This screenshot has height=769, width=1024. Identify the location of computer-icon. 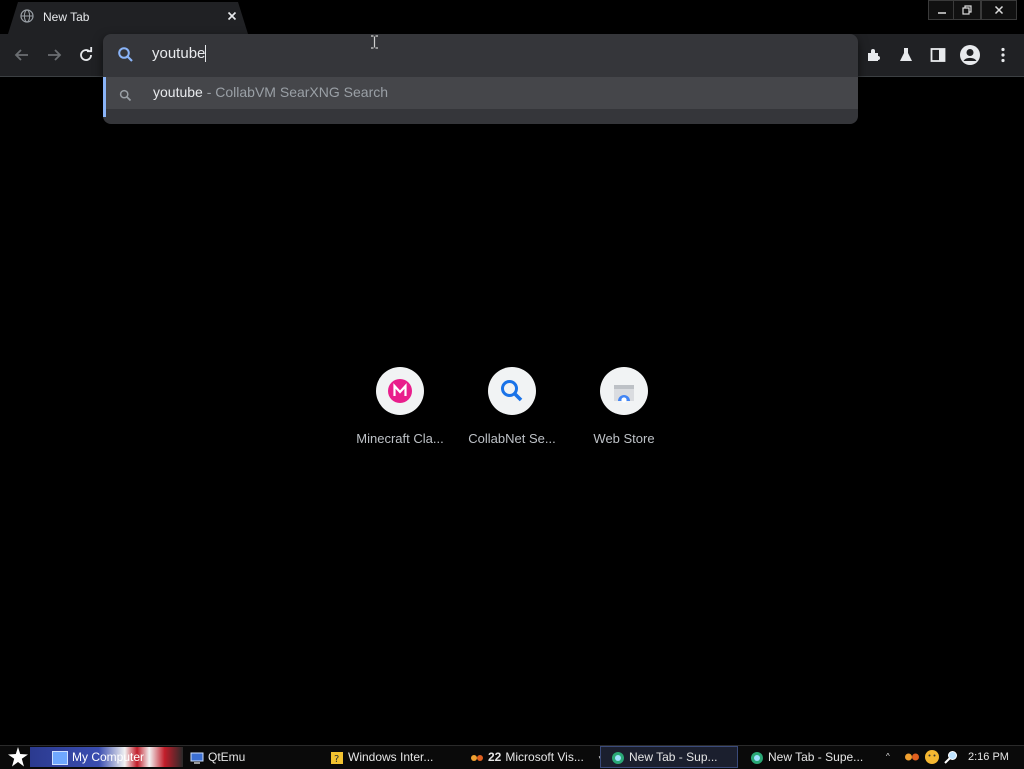
(60, 757).